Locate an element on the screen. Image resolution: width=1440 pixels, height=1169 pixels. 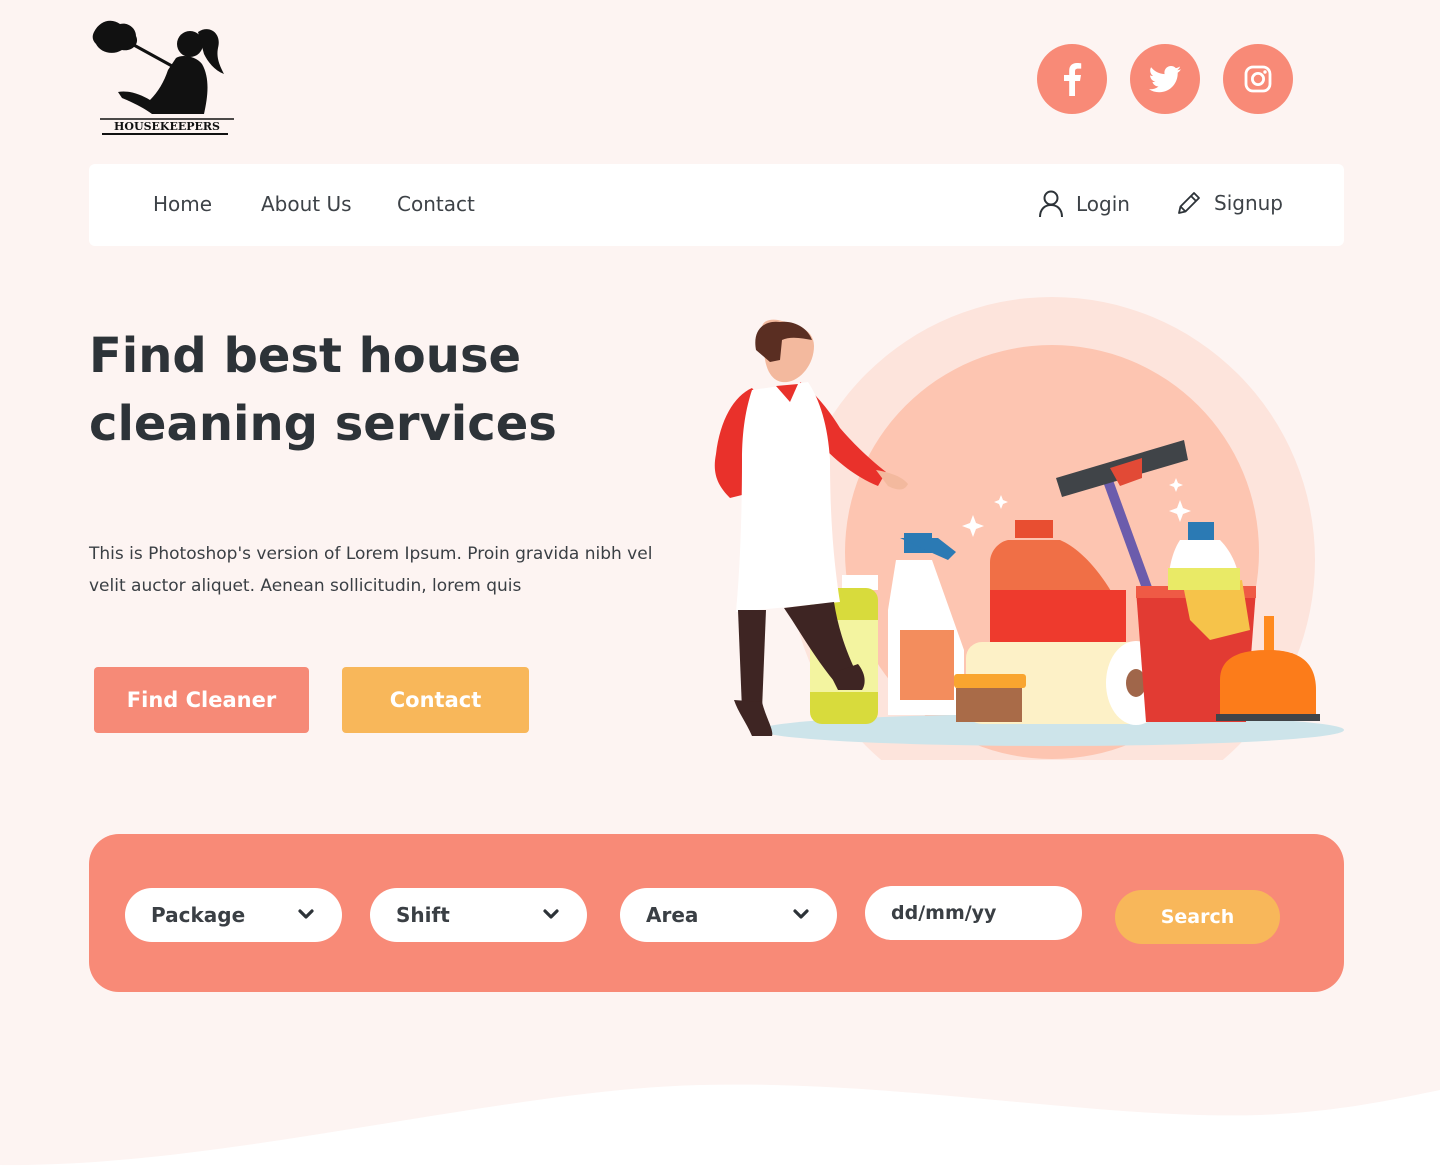
area-select: Area is located at coordinates (728, 915).